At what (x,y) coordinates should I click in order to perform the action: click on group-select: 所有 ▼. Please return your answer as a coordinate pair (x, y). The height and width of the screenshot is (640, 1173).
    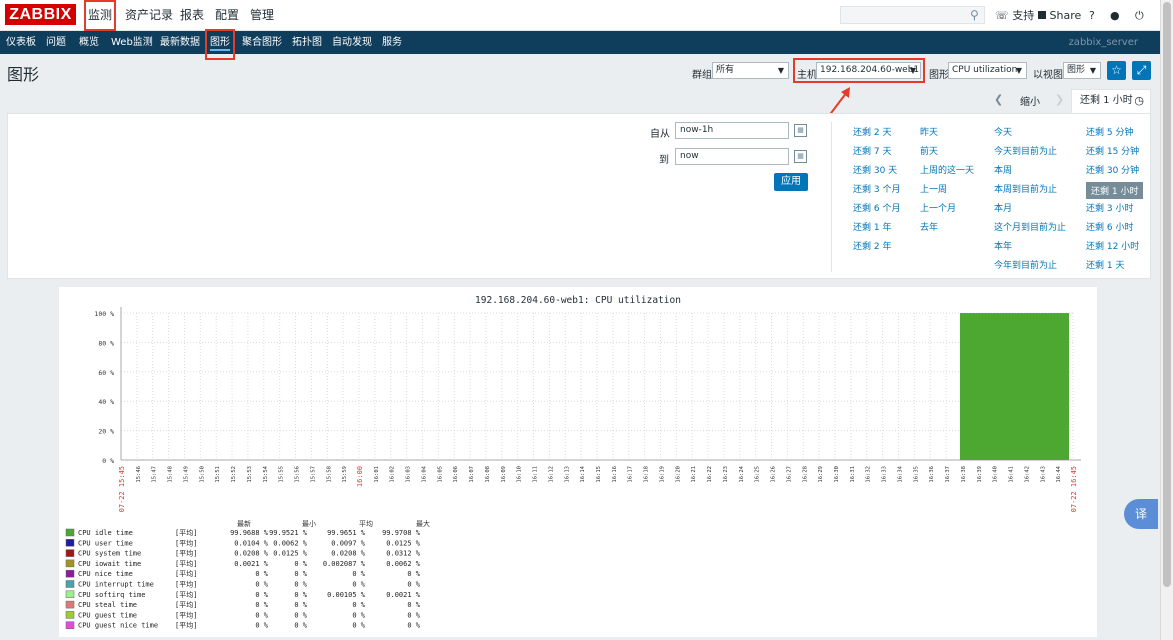
    Looking at the image, I should click on (750, 70).